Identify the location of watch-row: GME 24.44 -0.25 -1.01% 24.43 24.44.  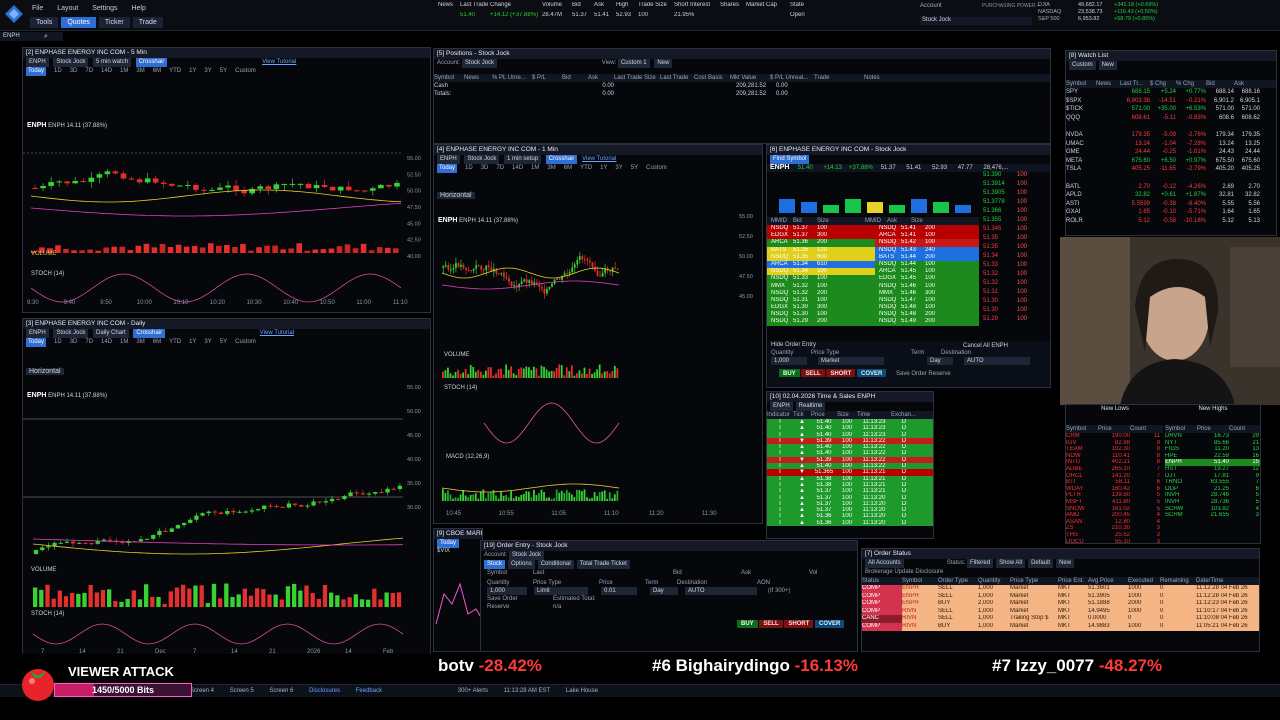
(1171, 152).